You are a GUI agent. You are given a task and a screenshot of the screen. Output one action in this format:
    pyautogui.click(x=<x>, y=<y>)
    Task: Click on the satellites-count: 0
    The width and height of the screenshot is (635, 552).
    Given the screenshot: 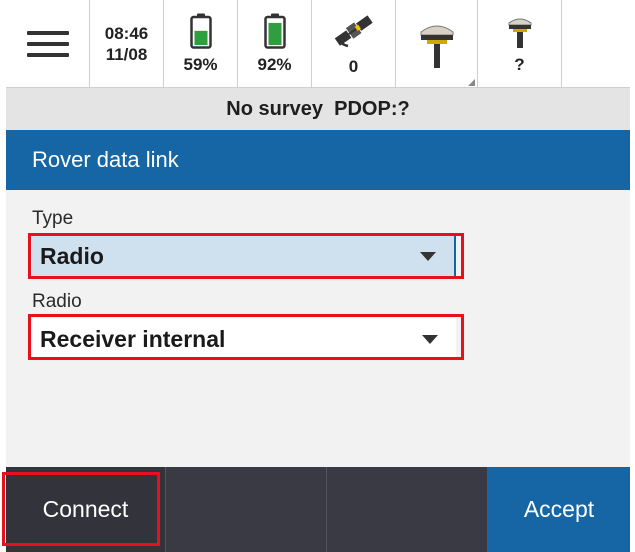 What is the action you would take?
    pyautogui.click(x=353, y=66)
    